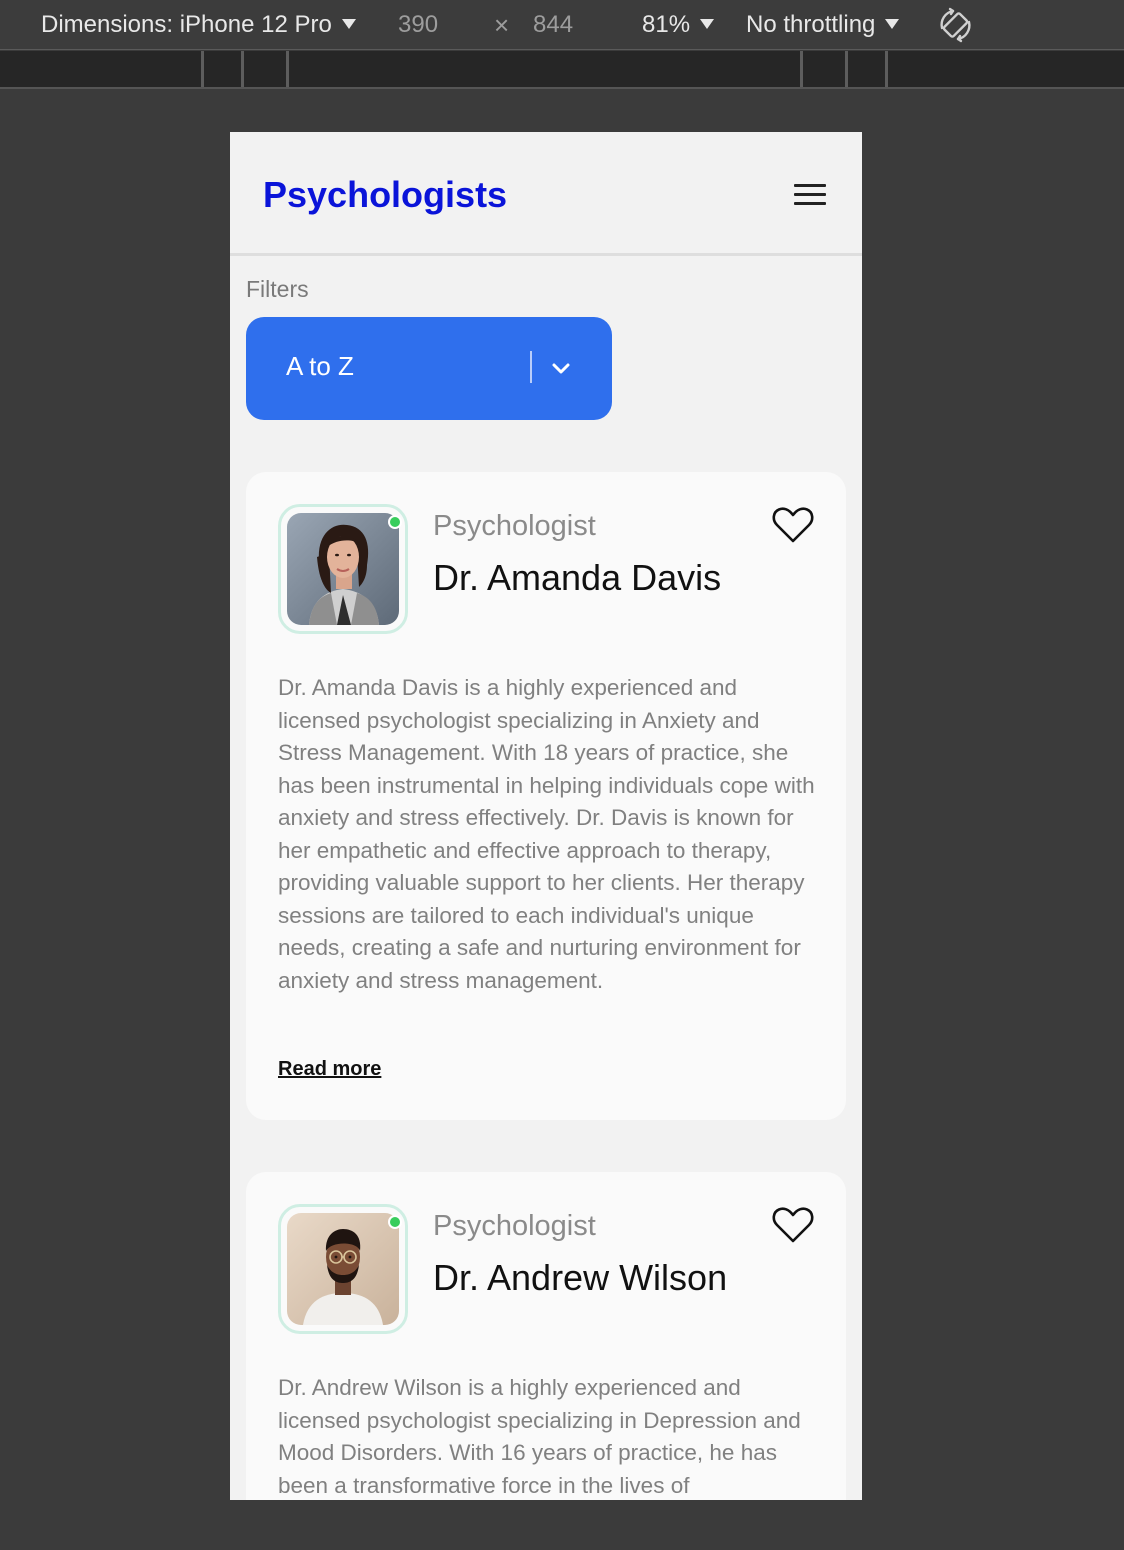 Image resolution: width=1124 pixels, height=1550 pixels. Describe the element at coordinates (277, 289) in the screenshot. I see `filters-label: Filters` at that location.